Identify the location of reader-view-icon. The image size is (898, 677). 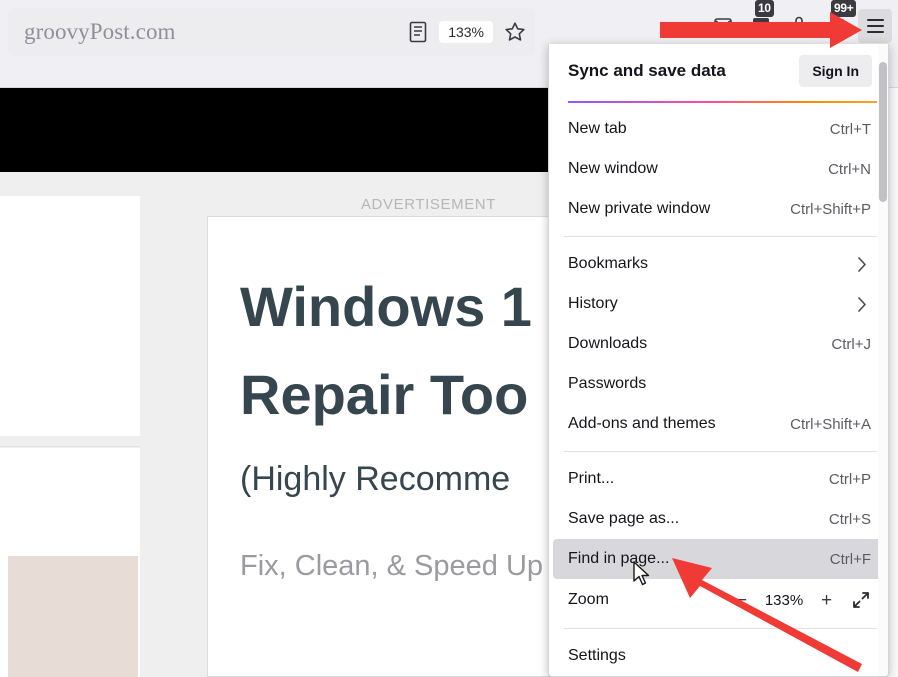
(418, 32).